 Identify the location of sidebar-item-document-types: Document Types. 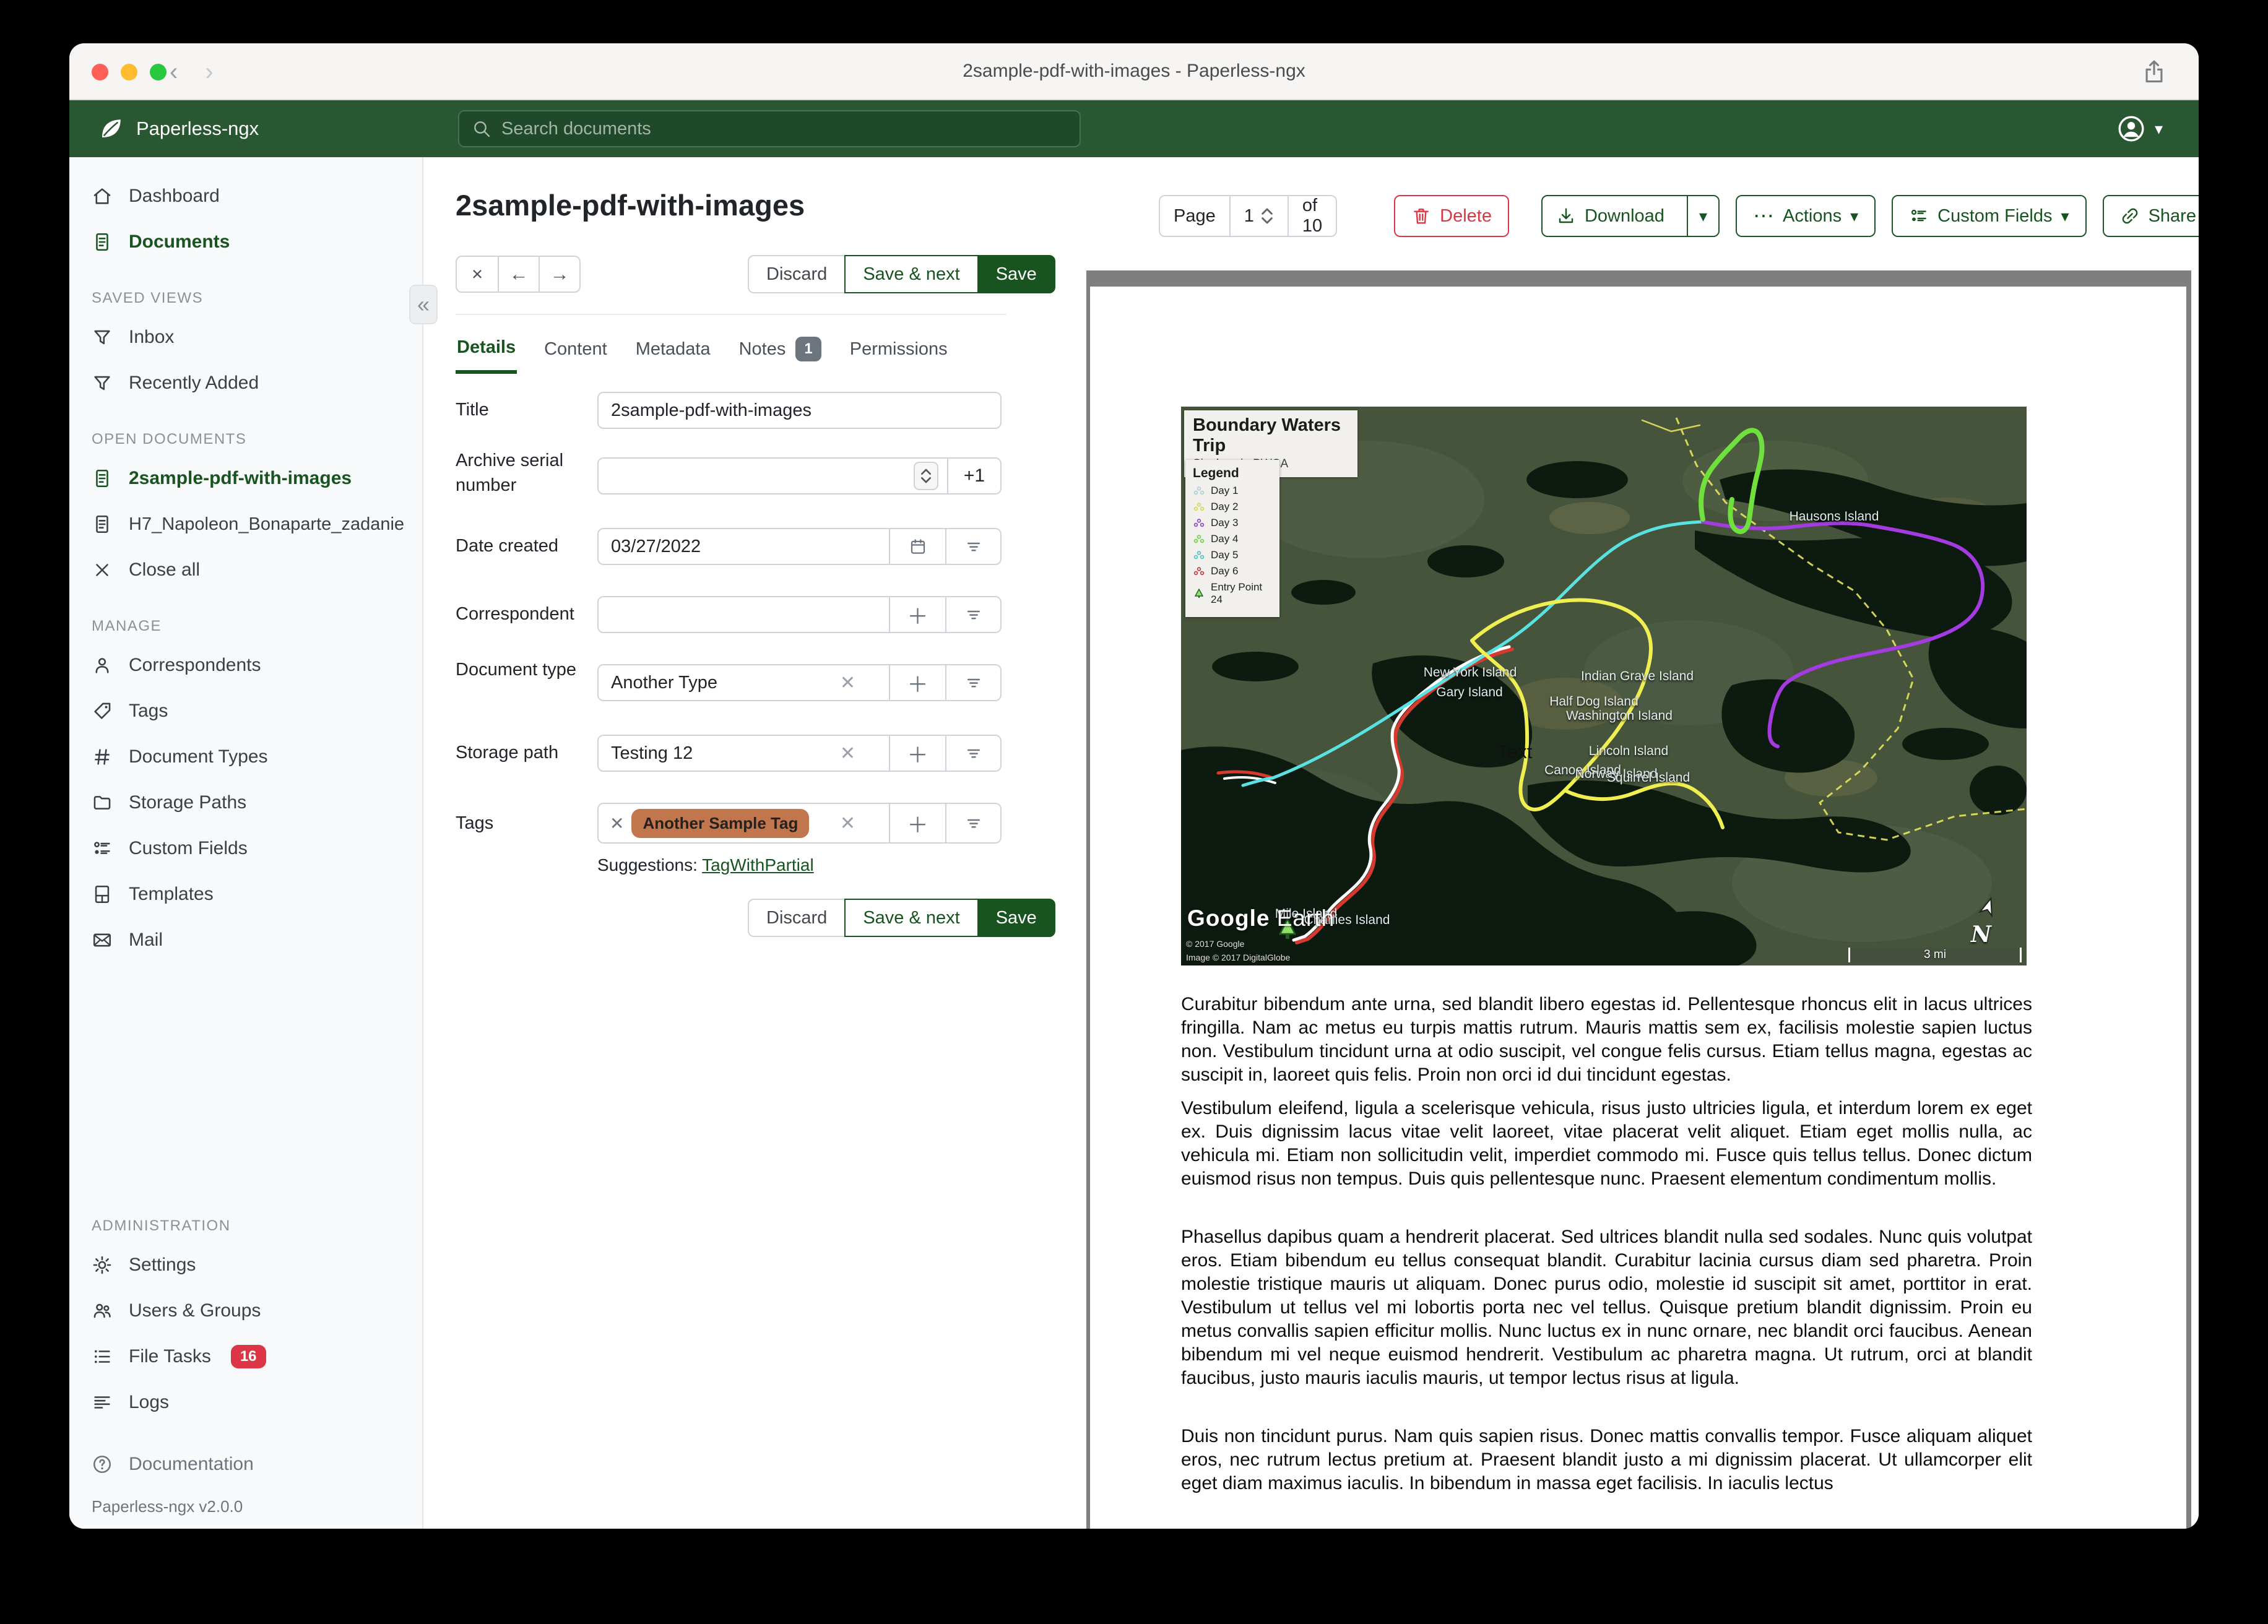
(245, 757).